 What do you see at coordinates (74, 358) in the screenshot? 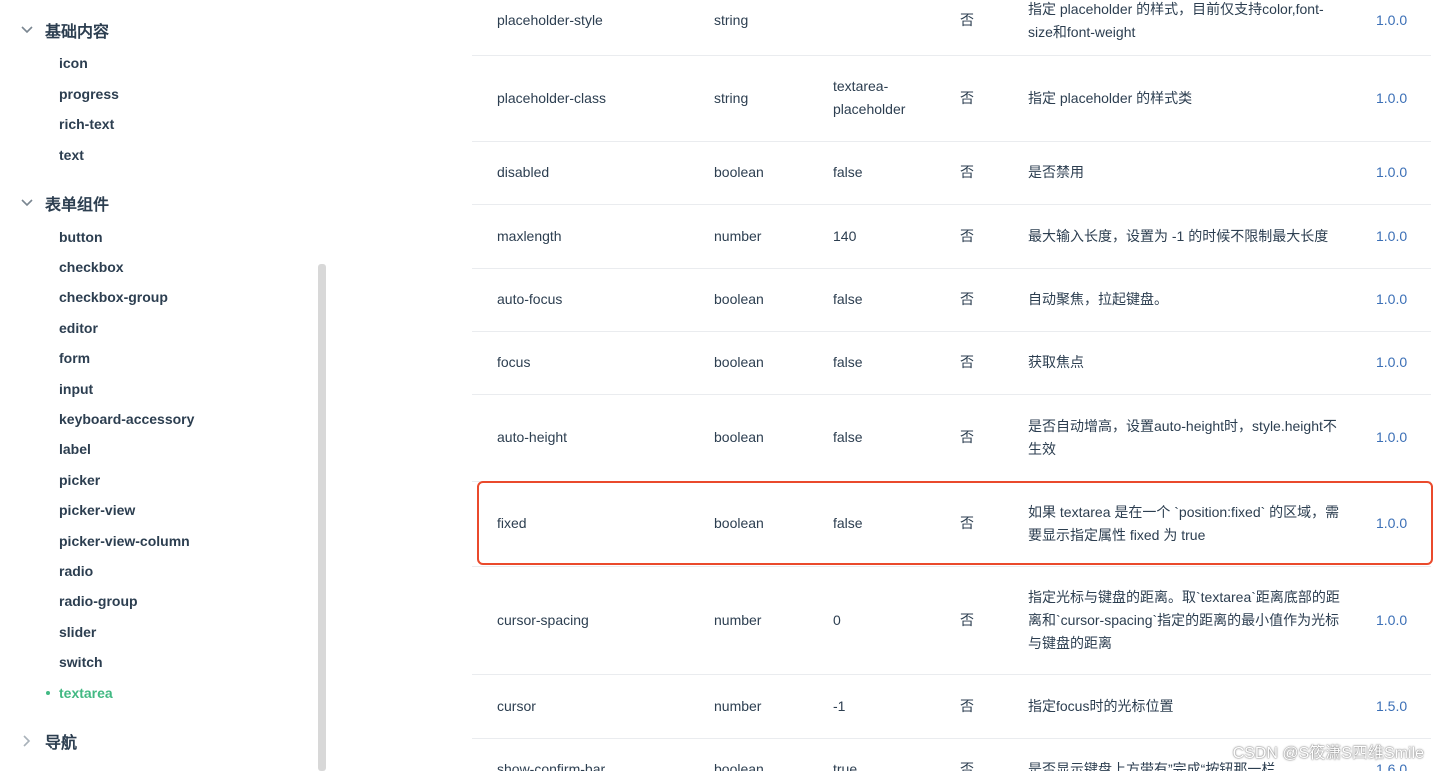
I see `sidebar-item-form: form` at bounding box center [74, 358].